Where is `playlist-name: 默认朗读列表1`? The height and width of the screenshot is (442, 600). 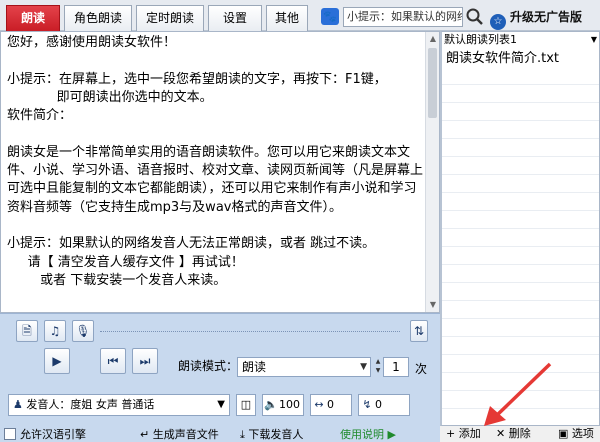 playlist-name: 默认朗读列表1 is located at coordinates (480, 39).